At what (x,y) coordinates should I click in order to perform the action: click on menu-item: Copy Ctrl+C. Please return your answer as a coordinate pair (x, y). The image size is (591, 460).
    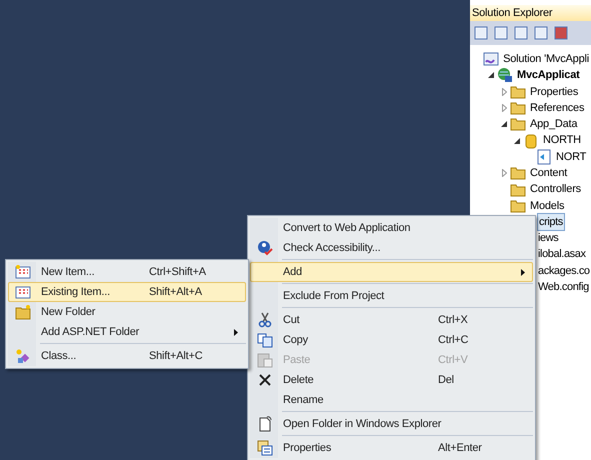
    Looking at the image, I should click on (391, 340).